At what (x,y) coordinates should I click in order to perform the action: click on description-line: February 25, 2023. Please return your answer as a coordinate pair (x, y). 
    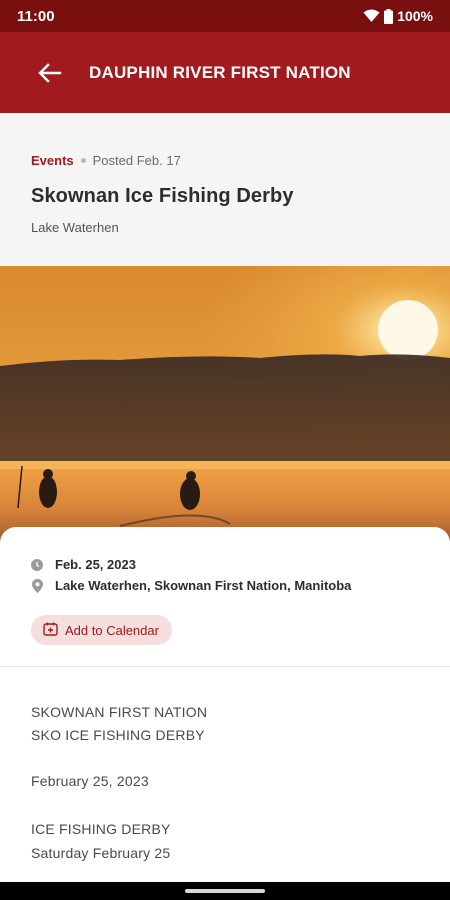
    Looking at the image, I should click on (90, 781).